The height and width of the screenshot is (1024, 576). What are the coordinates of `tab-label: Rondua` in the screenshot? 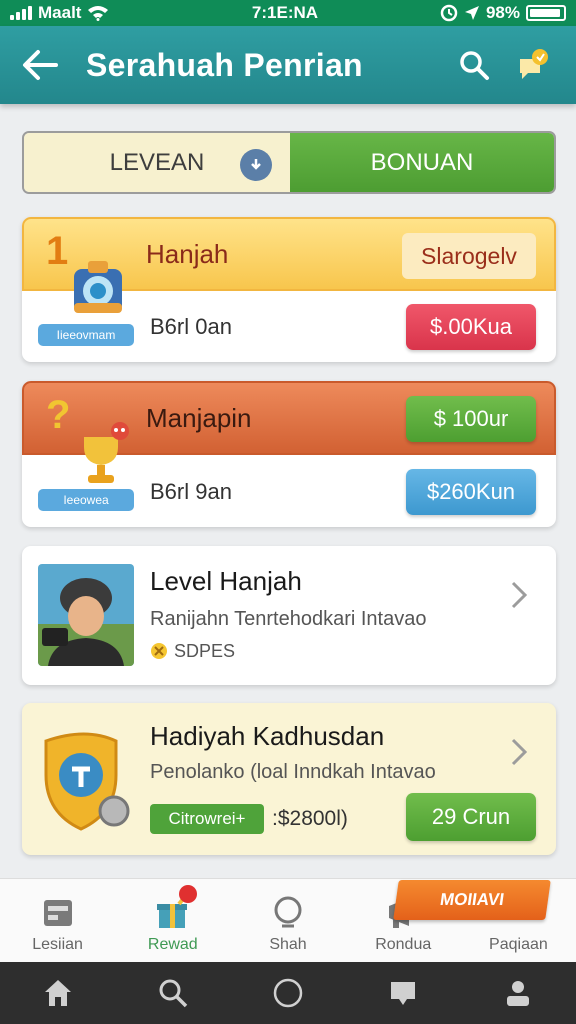 It's located at (403, 944).